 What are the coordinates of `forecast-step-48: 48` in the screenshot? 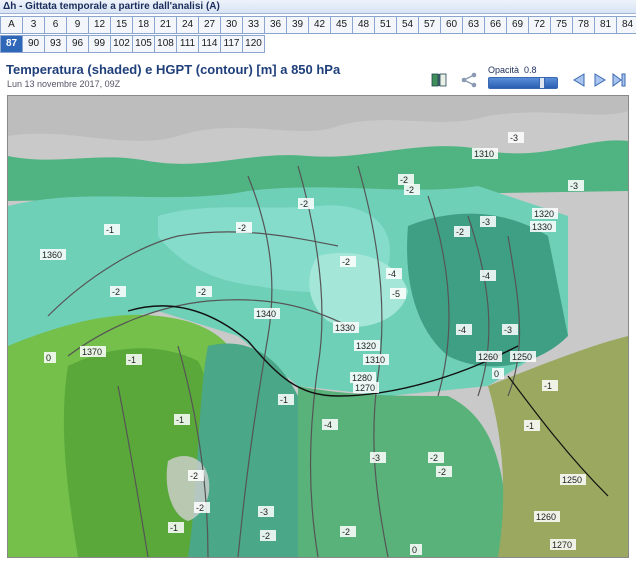 It's located at (363, 25).